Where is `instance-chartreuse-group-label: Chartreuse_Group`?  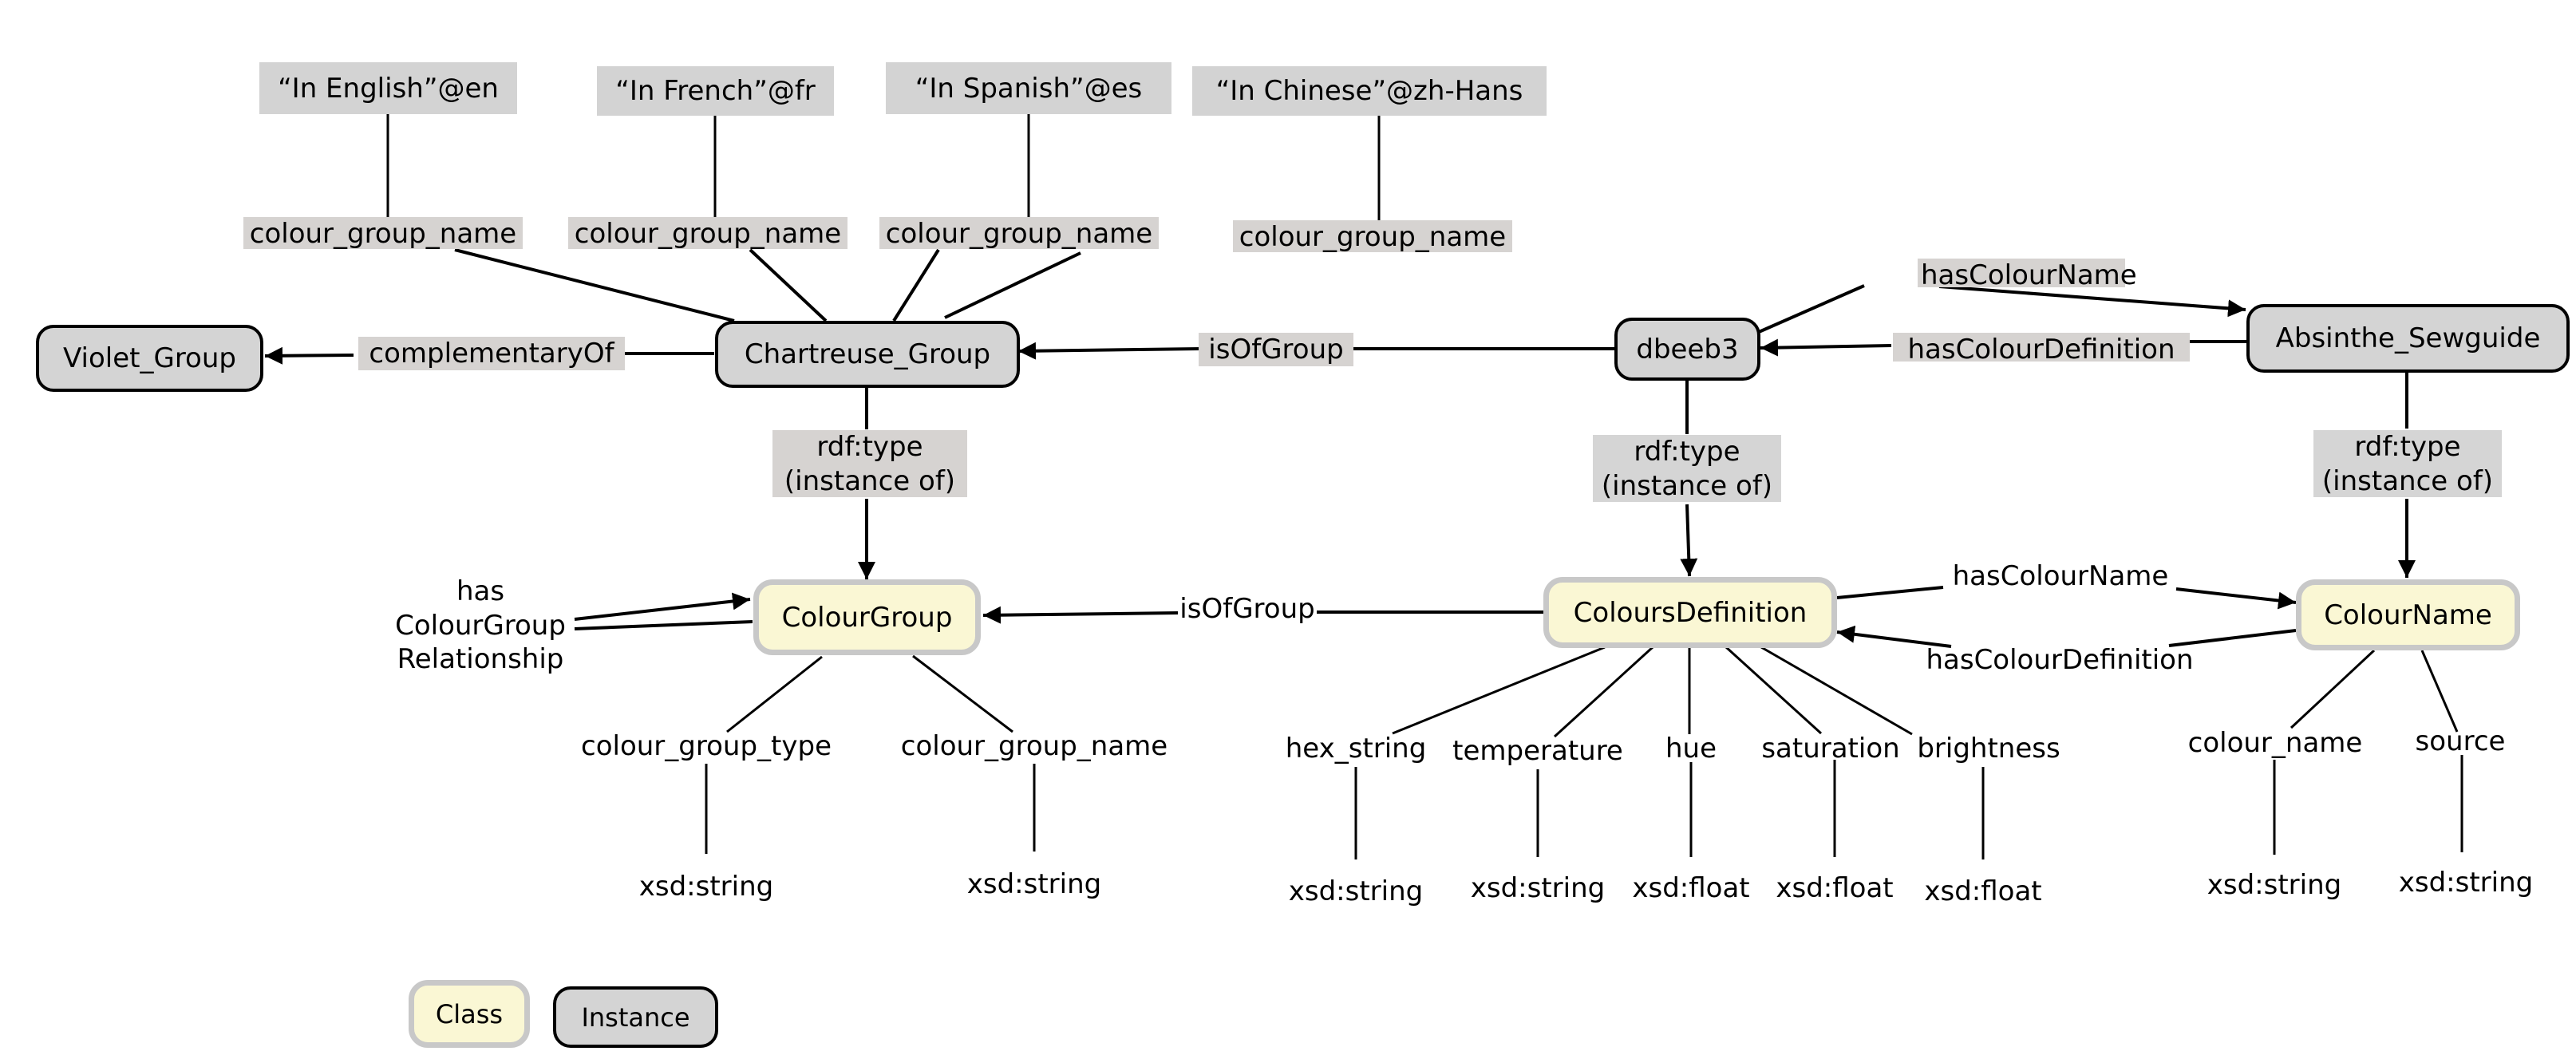 instance-chartreuse-group-label: Chartreuse_Group is located at coordinates (867, 354).